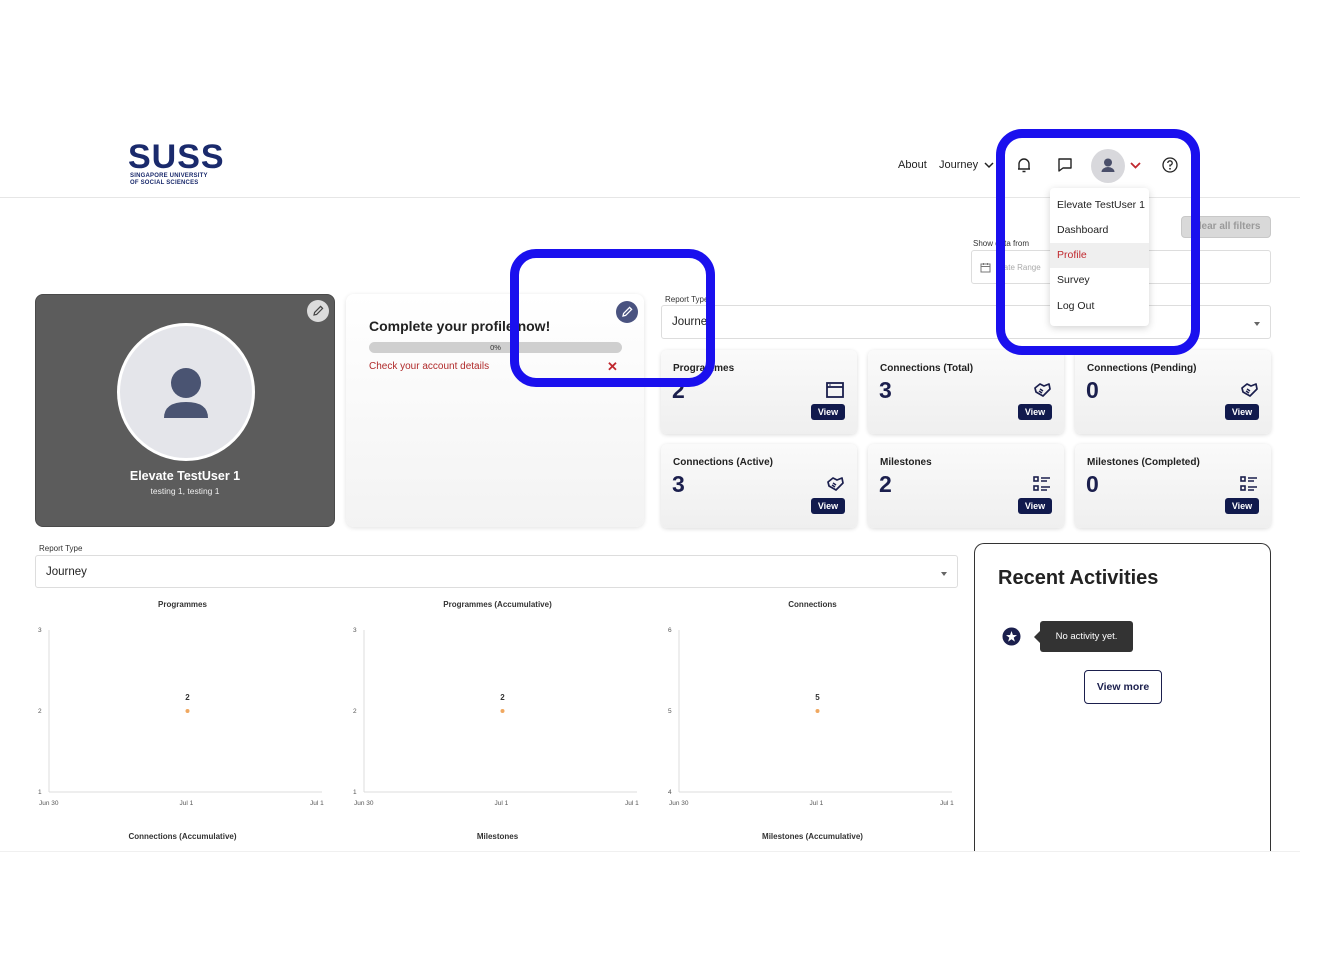 The width and height of the screenshot is (1324, 968). What do you see at coordinates (1011, 636) in the screenshot?
I see `star-icon` at bounding box center [1011, 636].